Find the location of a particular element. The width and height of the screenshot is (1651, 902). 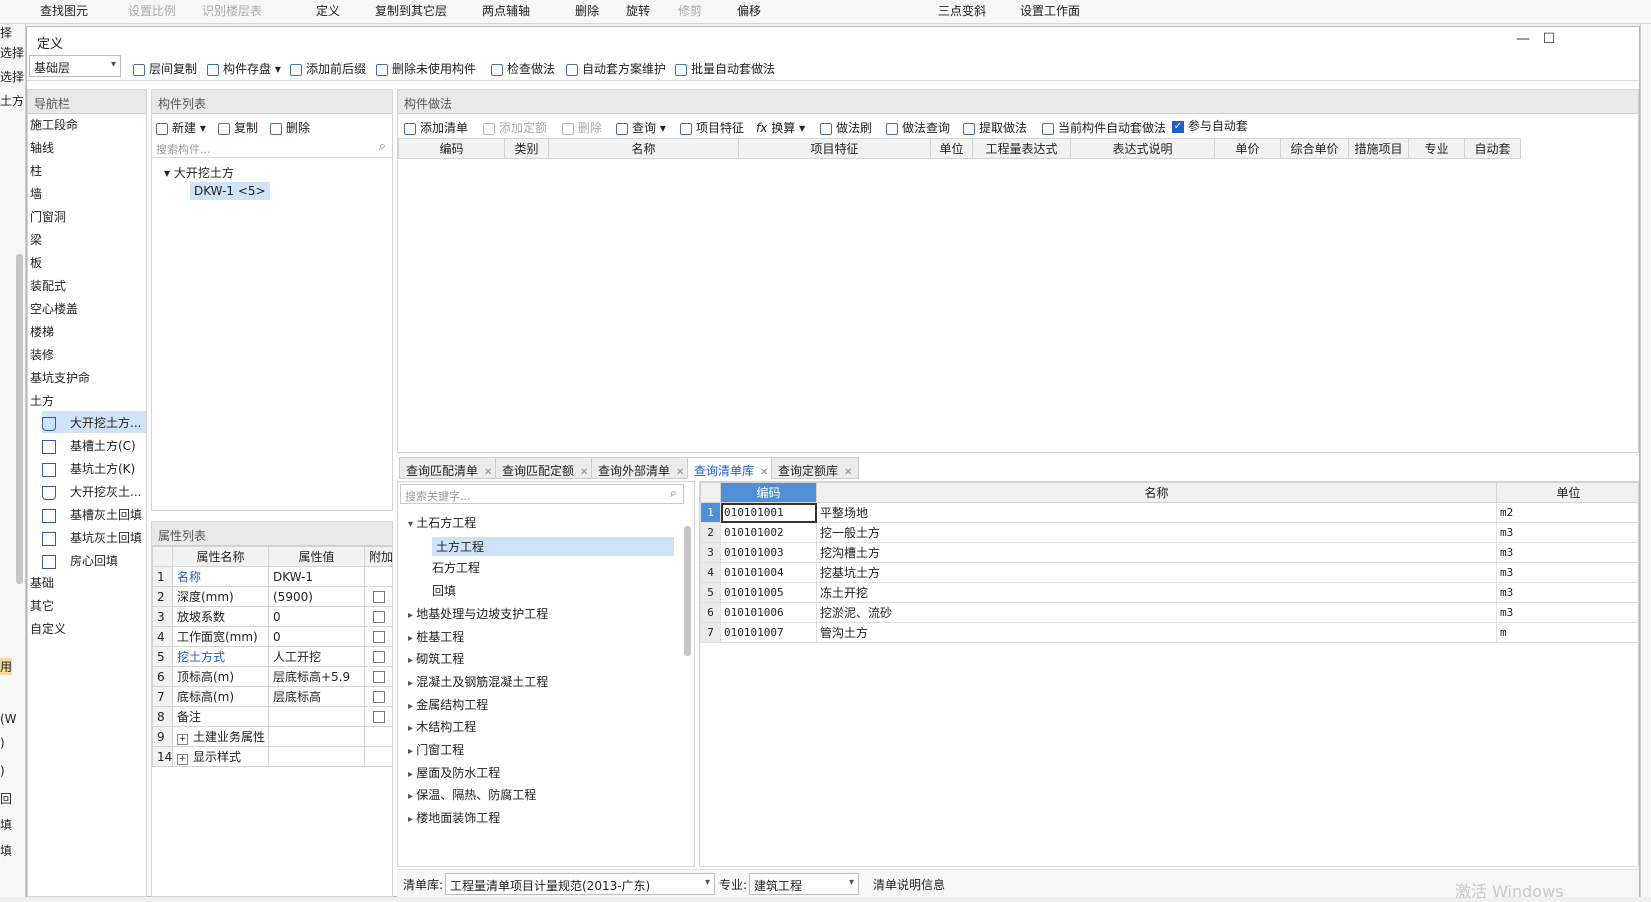

nav-item-earthwork: 土方 is located at coordinates (42, 400).